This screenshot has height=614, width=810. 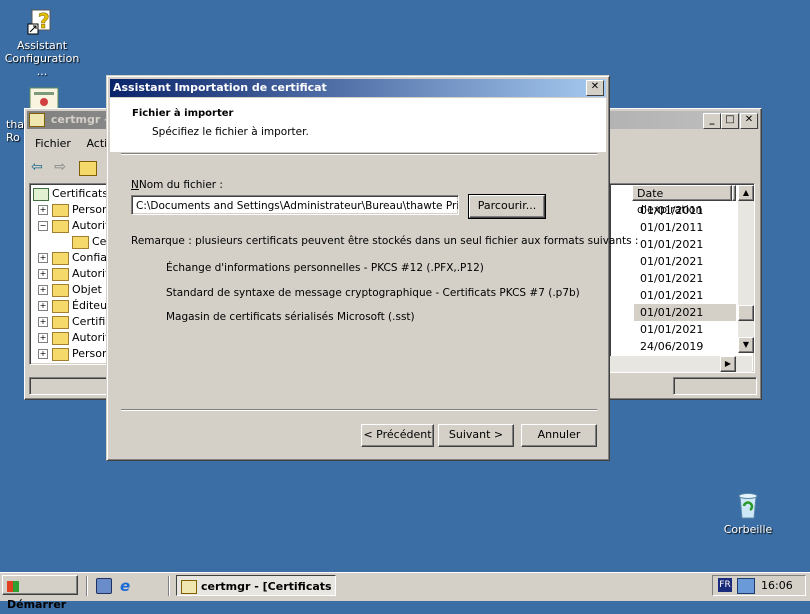 What do you see at coordinates (759, 585) in the screenshot?
I see `system-tray: FR 16:06` at bounding box center [759, 585].